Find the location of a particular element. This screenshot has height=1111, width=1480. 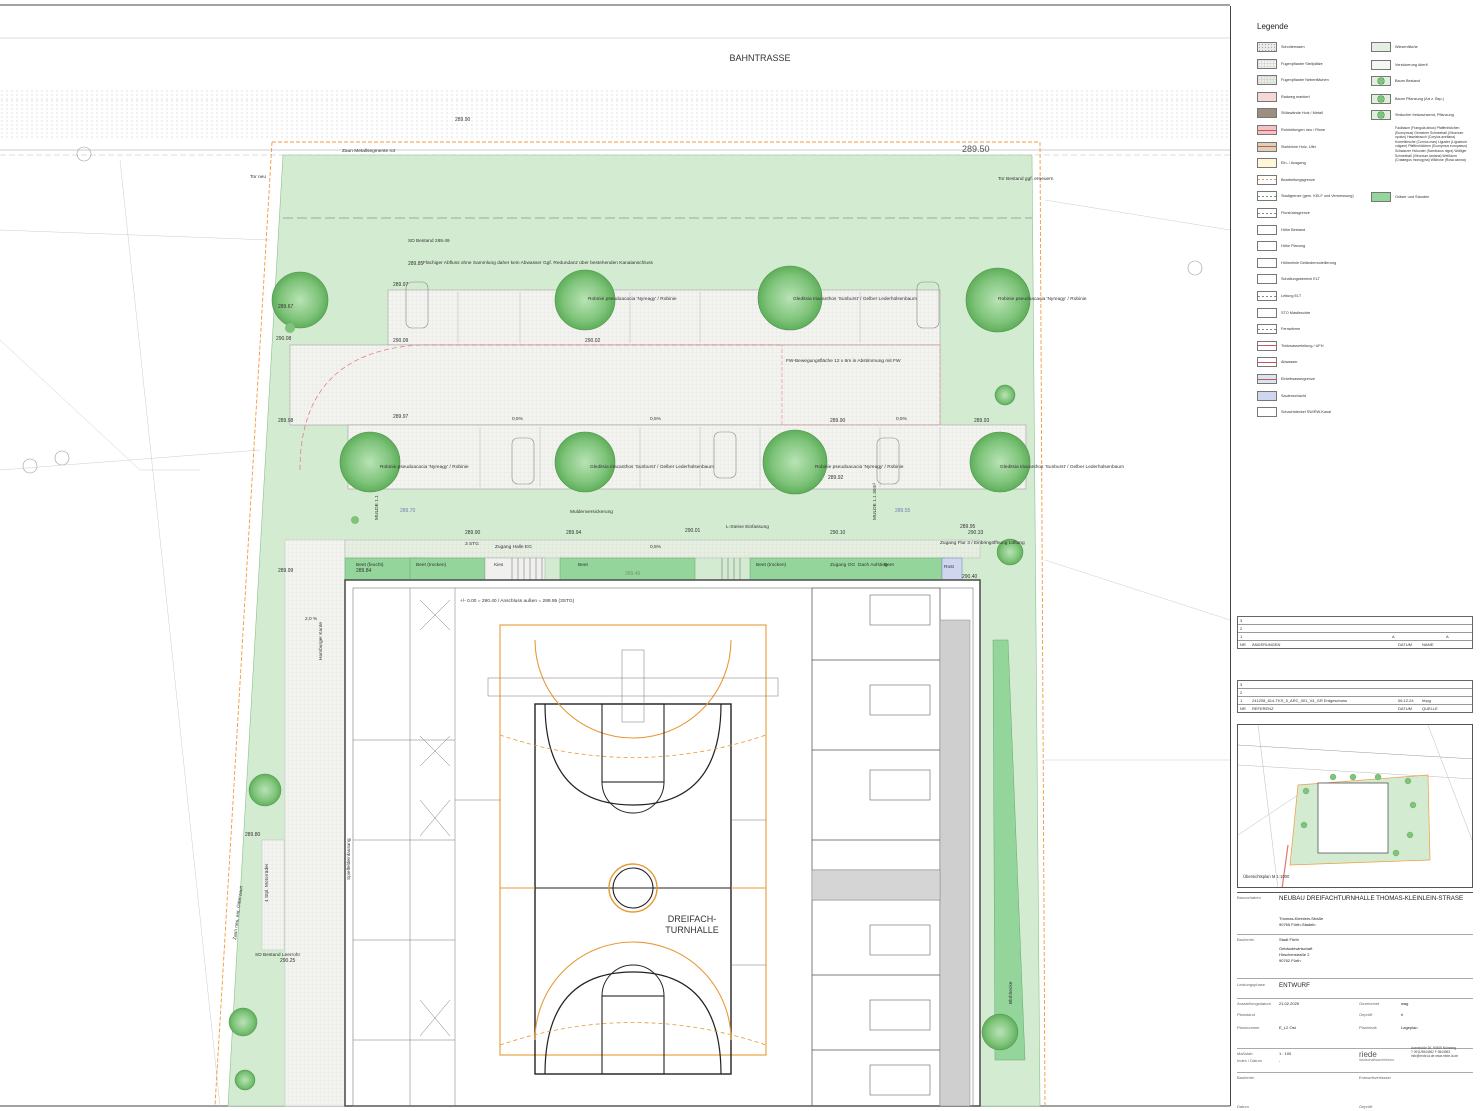

legend-item: Schachtdeckel SW/RW-Kanal is located at coordinates (1294, 412).